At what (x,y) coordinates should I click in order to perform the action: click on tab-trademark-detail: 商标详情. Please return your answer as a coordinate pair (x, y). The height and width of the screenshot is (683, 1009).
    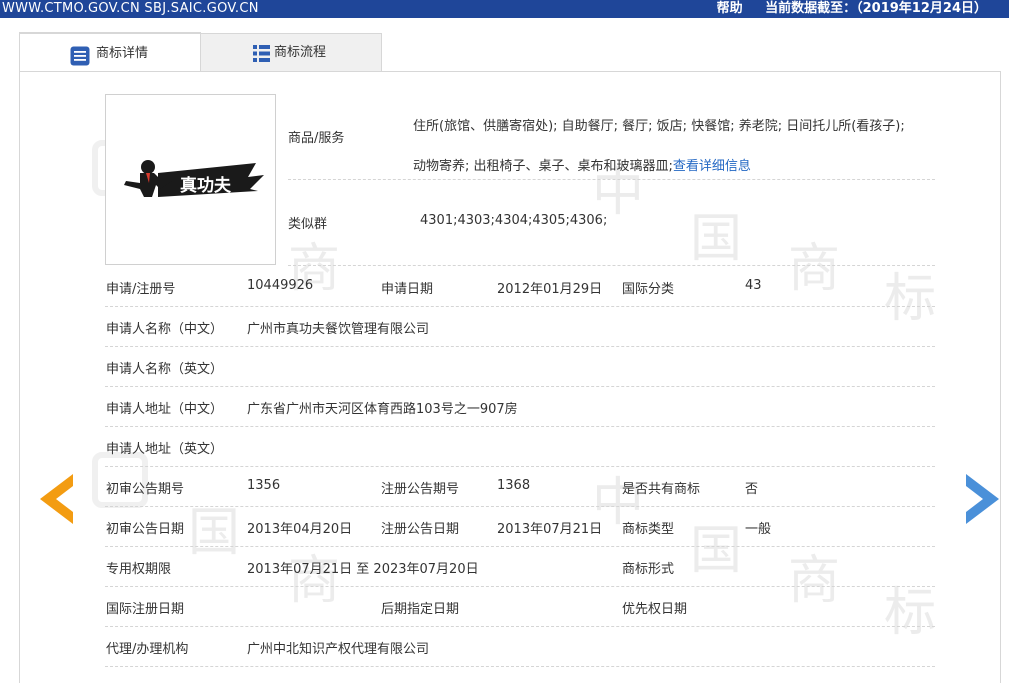
    Looking at the image, I should click on (110, 52).